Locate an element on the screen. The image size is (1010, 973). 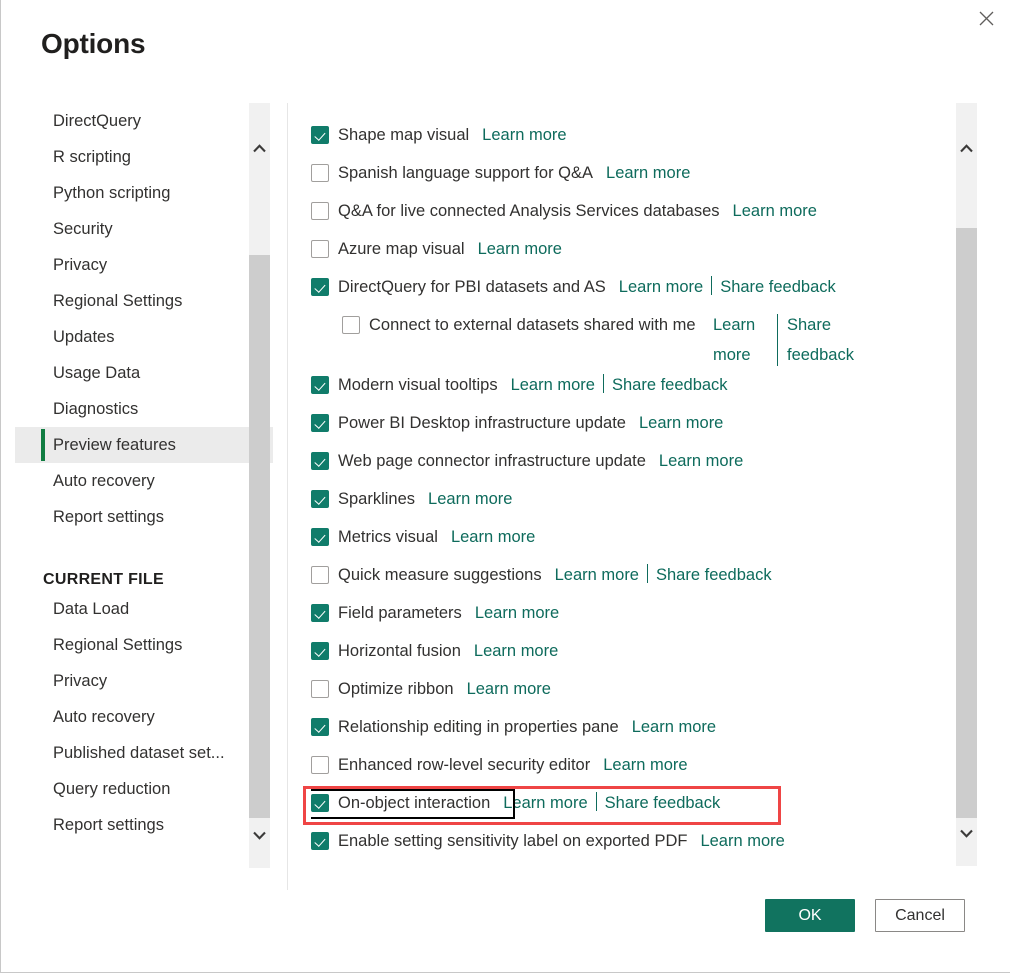
content-scrollbar is located at coordinates (966, 484).